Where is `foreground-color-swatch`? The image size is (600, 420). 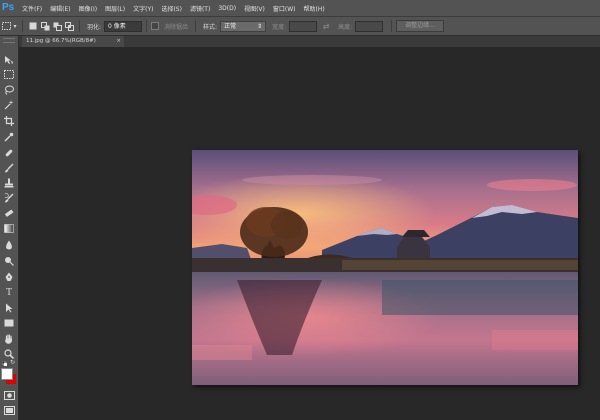 foreground-color-swatch is located at coordinates (7, 374).